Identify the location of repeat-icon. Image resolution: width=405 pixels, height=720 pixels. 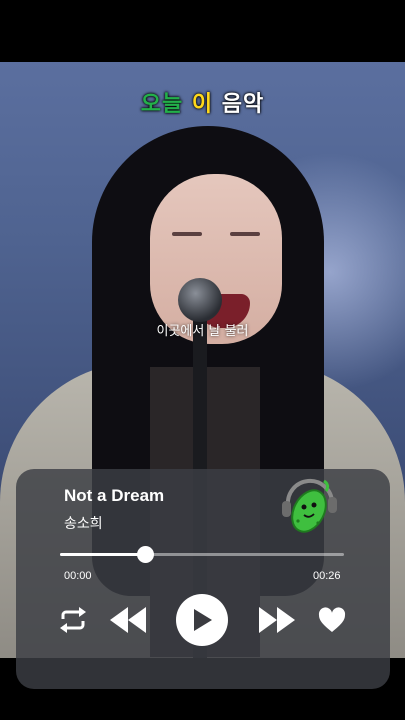
(73, 620).